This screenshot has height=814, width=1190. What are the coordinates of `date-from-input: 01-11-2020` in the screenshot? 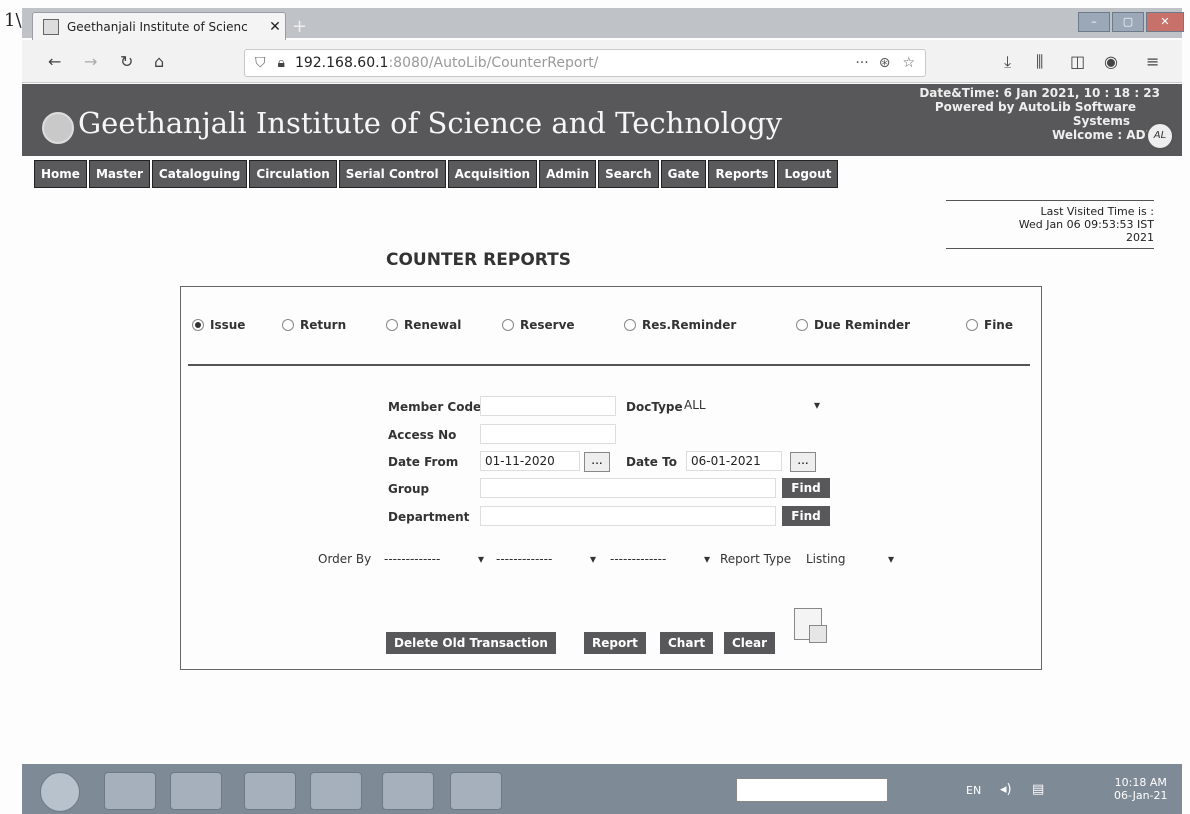 It's located at (530, 461).